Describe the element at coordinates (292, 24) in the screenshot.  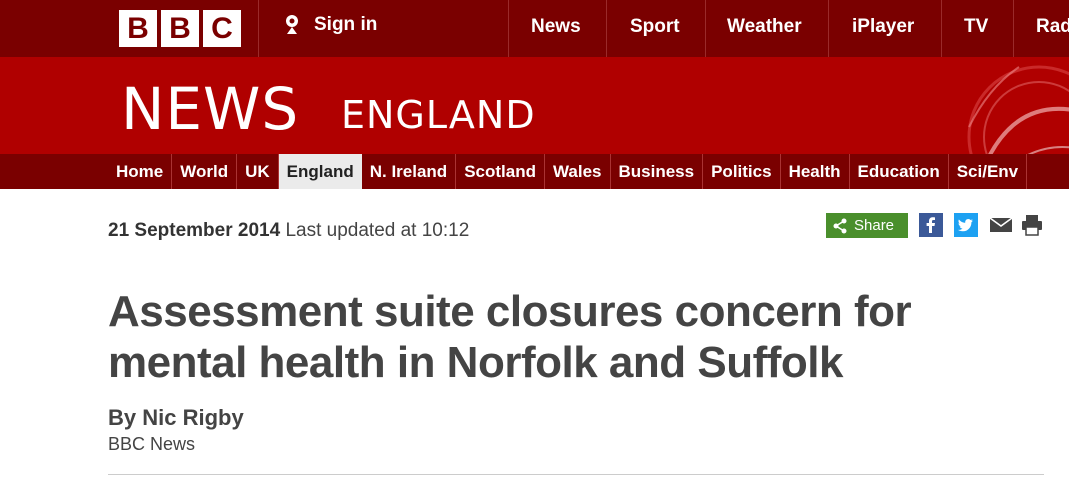
I see `user-icon` at that location.